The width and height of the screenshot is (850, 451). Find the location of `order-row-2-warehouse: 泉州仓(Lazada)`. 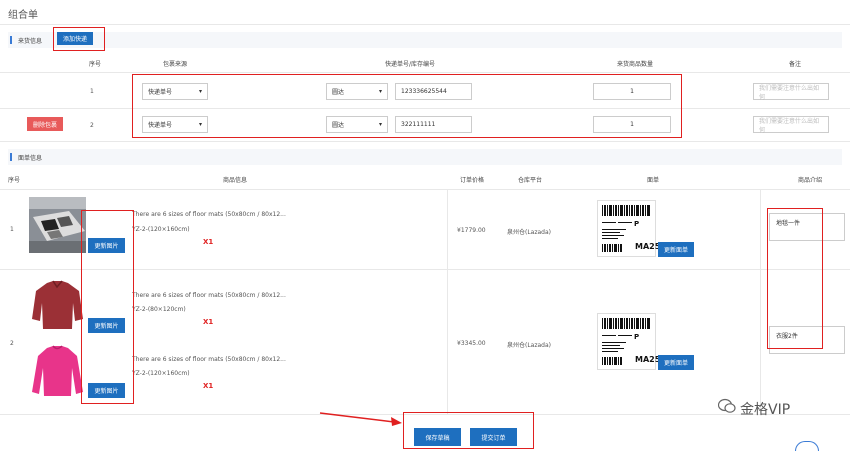

order-row-2-warehouse: 泉州仓(Lazada) is located at coordinates (529, 345).